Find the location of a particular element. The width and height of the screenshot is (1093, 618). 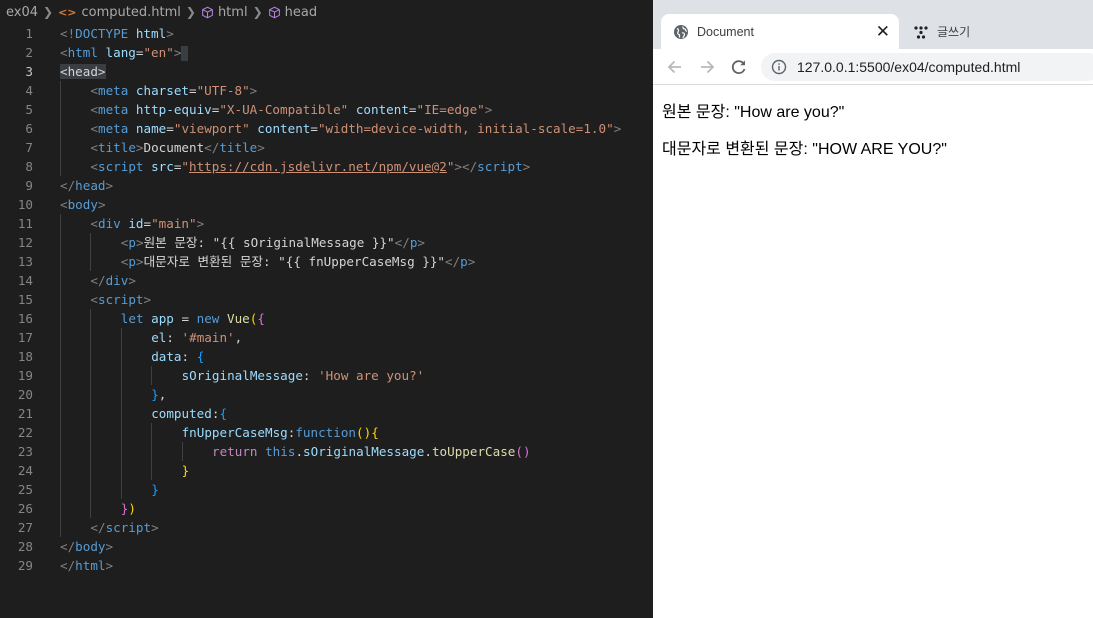

code-text: <body> is located at coordinates (83, 204).